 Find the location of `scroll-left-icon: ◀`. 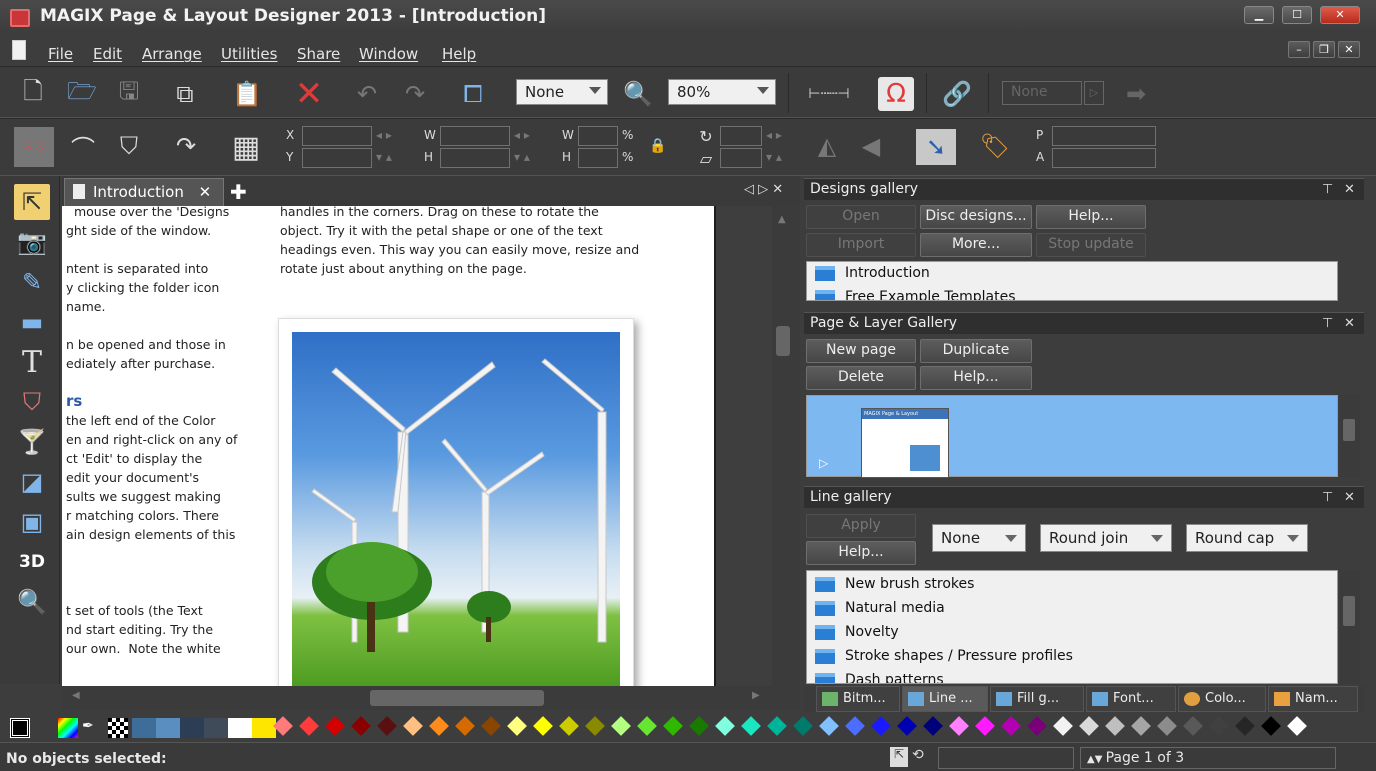

scroll-left-icon: ◀ is located at coordinates (76, 695).